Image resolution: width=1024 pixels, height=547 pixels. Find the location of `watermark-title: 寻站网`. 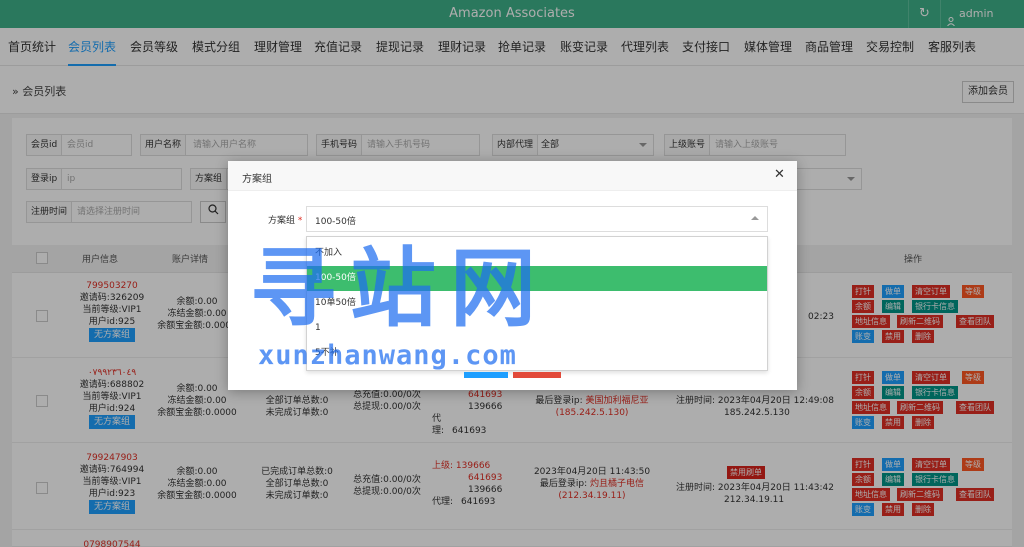

watermark-title: 寻站网 is located at coordinates (400, 289).